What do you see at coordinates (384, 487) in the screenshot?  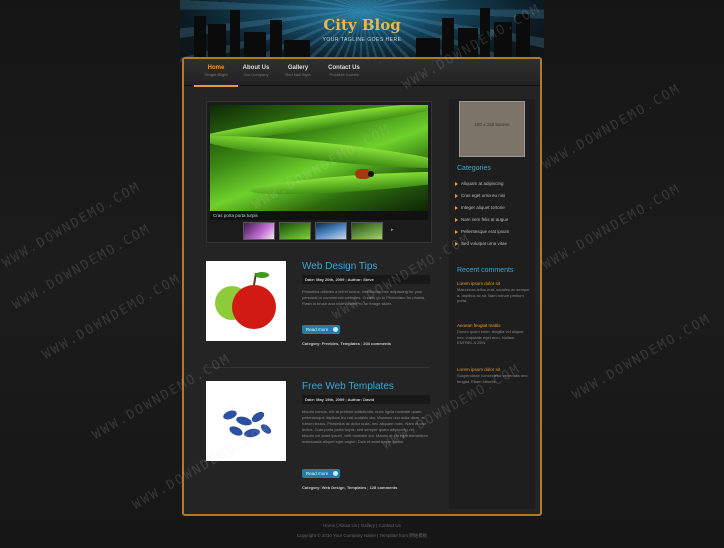 I see `post-comments-link: 128 comments` at bounding box center [384, 487].